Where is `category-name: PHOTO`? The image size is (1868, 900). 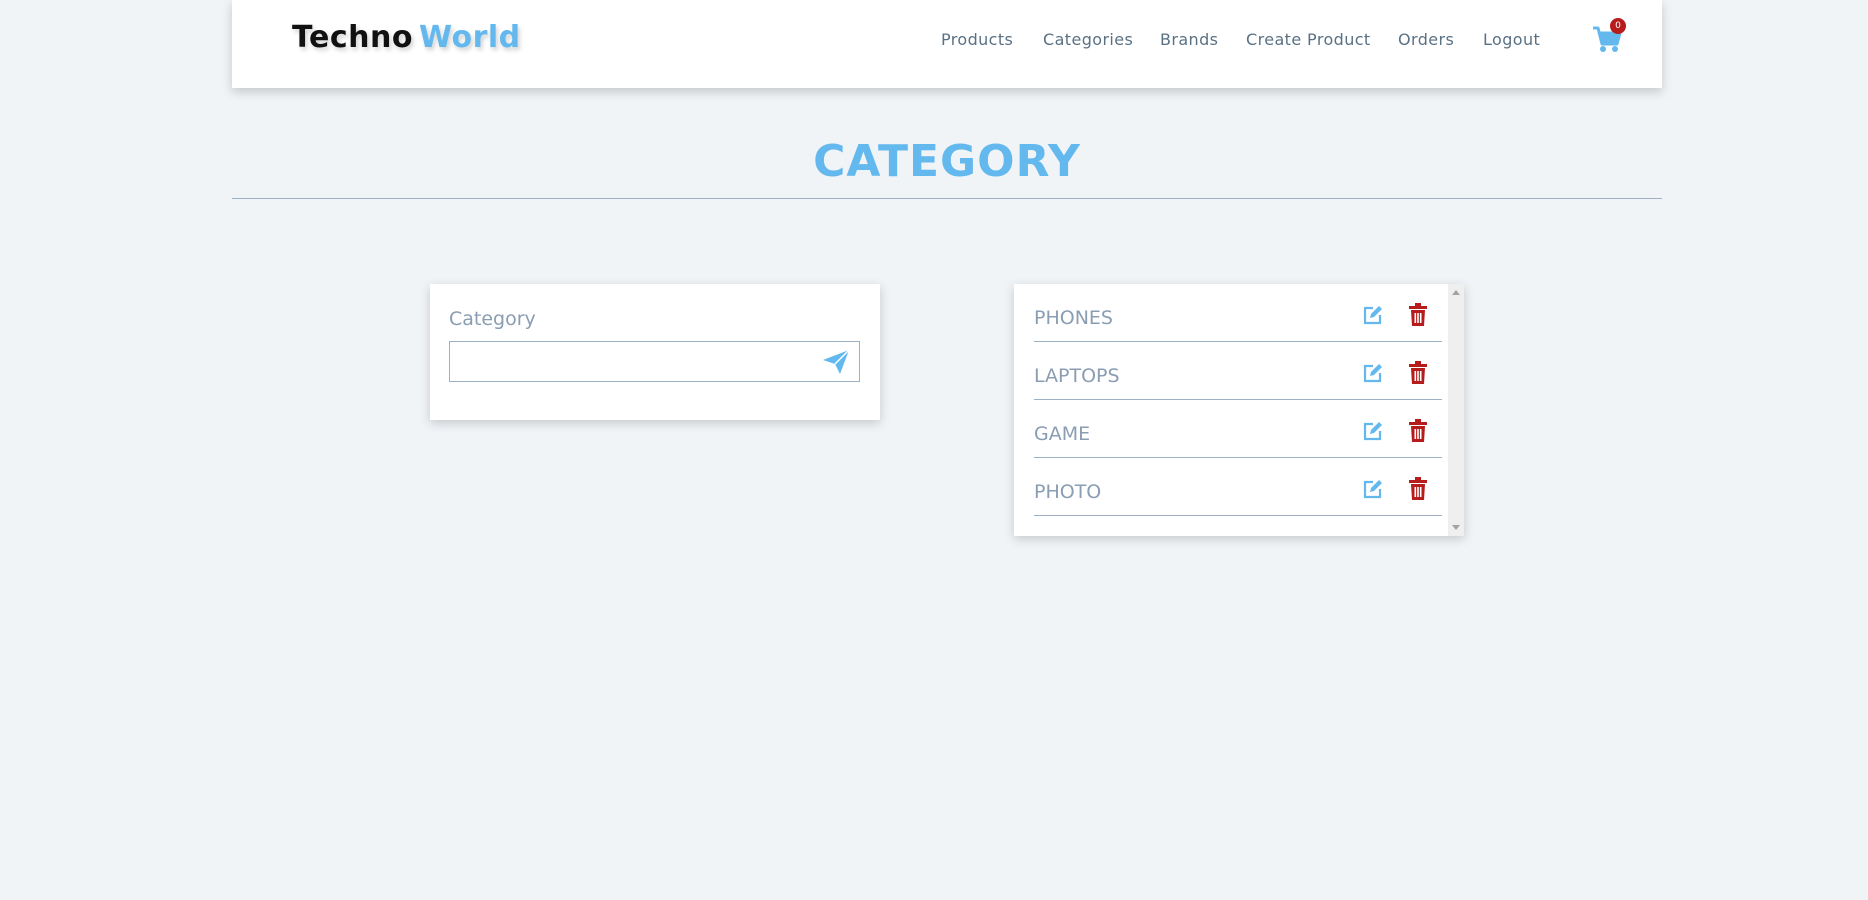
category-name: PHOTO is located at coordinates (1068, 492).